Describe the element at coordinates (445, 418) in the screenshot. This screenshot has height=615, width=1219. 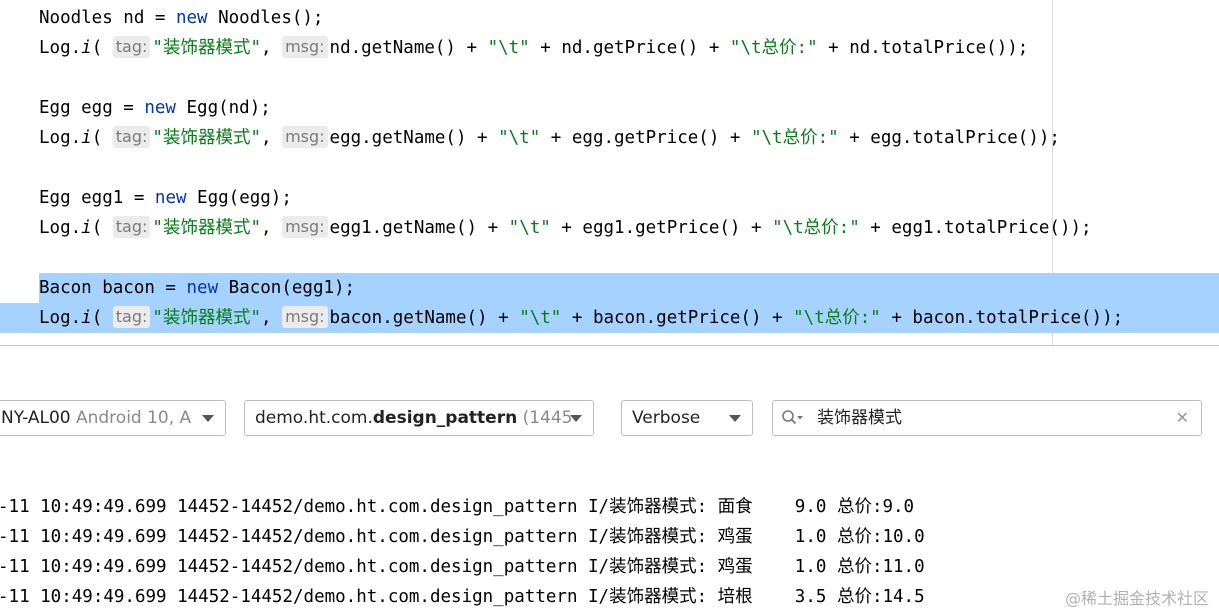
I see `process-package-name: design_pattern` at that location.